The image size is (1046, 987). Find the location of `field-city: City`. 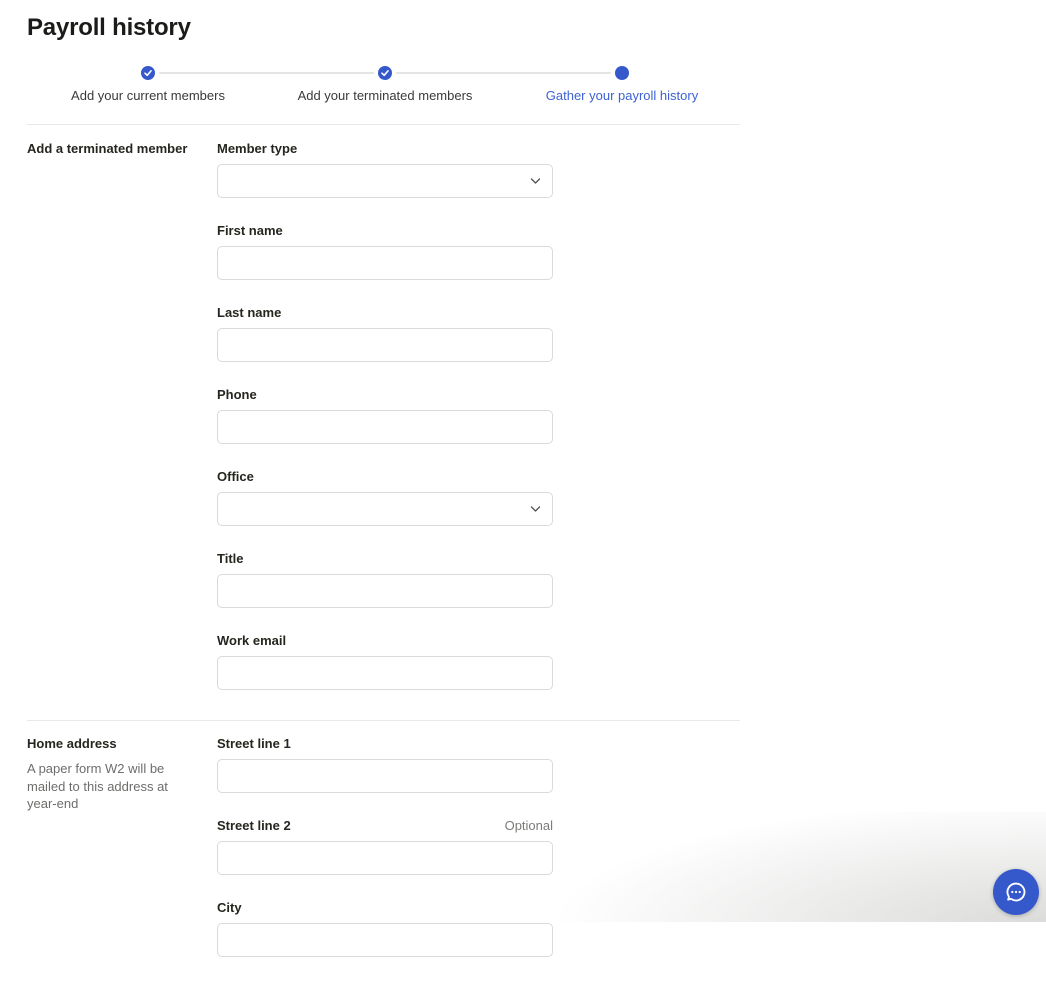

field-city: City is located at coordinates (385, 929).